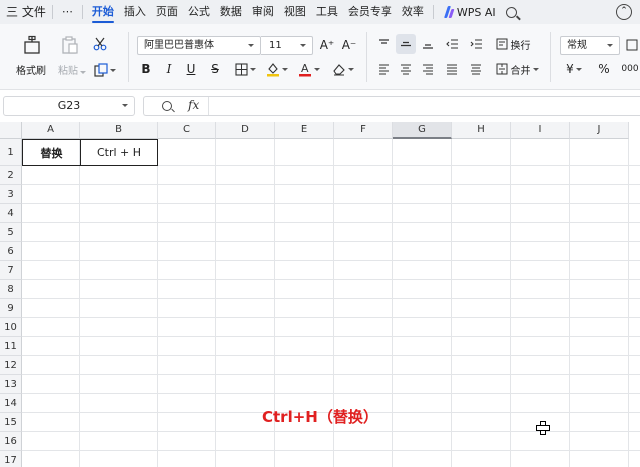 The image size is (640, 467). I want to click on column-header-i: I, so click(540, 130).